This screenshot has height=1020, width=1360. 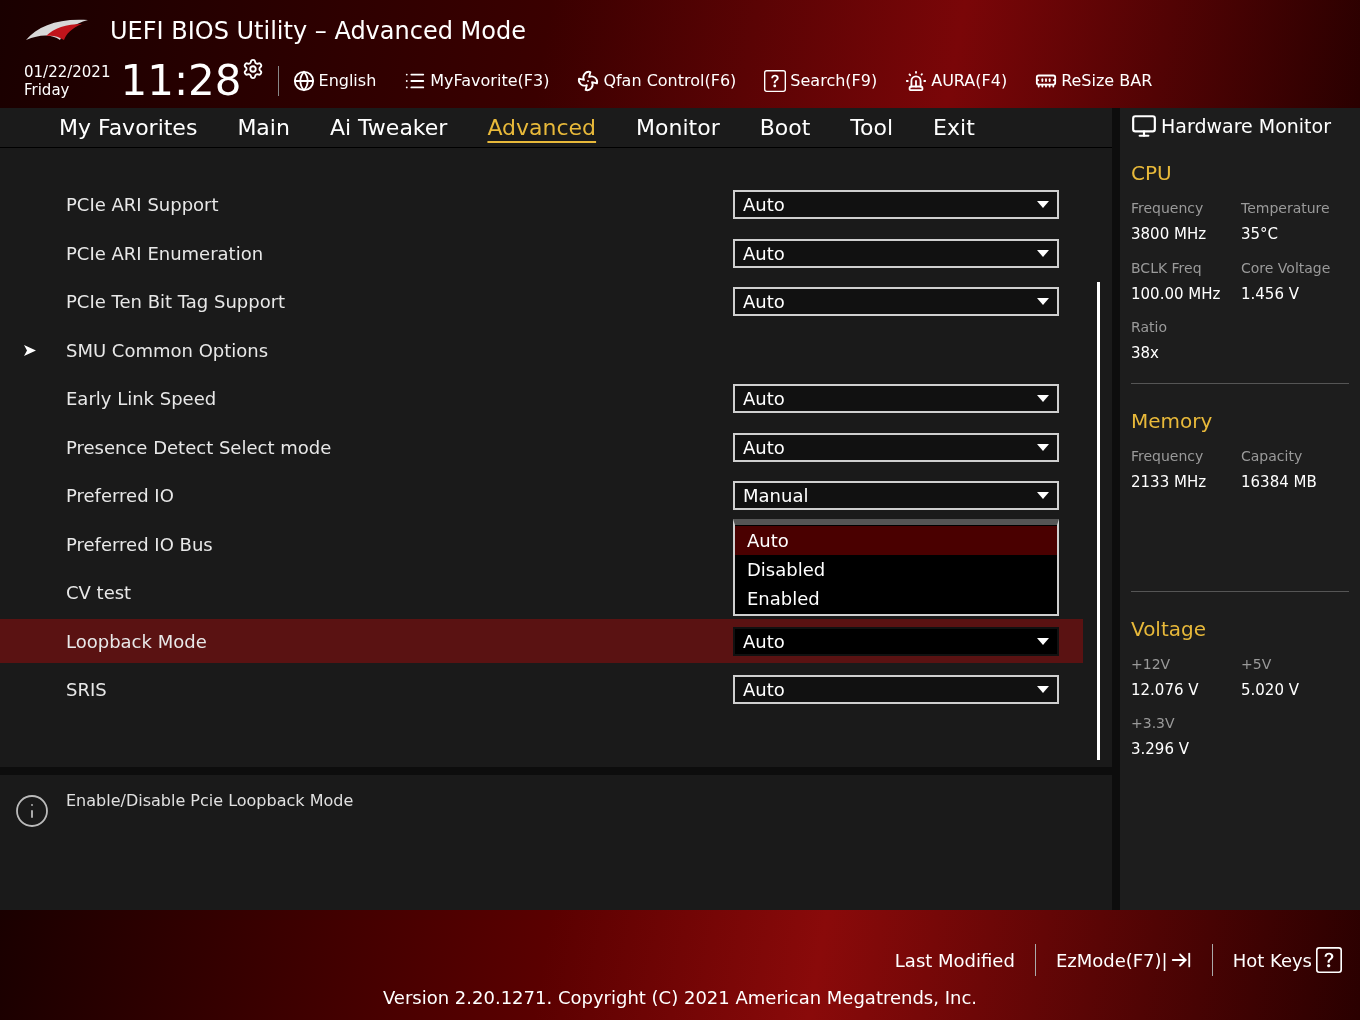 What do you see at coordinates (1246, 126) in the screenshot?
I see `panel-title: Hardware Monitor` at bounding box center [1246, 126].